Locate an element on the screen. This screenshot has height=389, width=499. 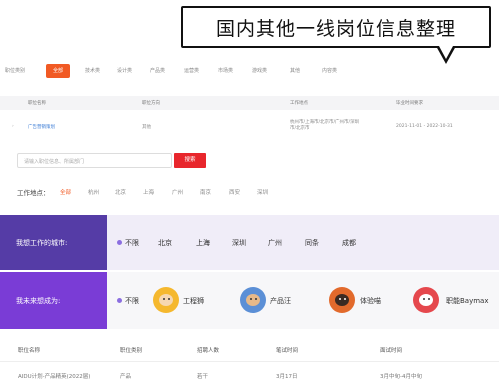
col-written-test: 笔试时间 is located at coordinates (287, 351).